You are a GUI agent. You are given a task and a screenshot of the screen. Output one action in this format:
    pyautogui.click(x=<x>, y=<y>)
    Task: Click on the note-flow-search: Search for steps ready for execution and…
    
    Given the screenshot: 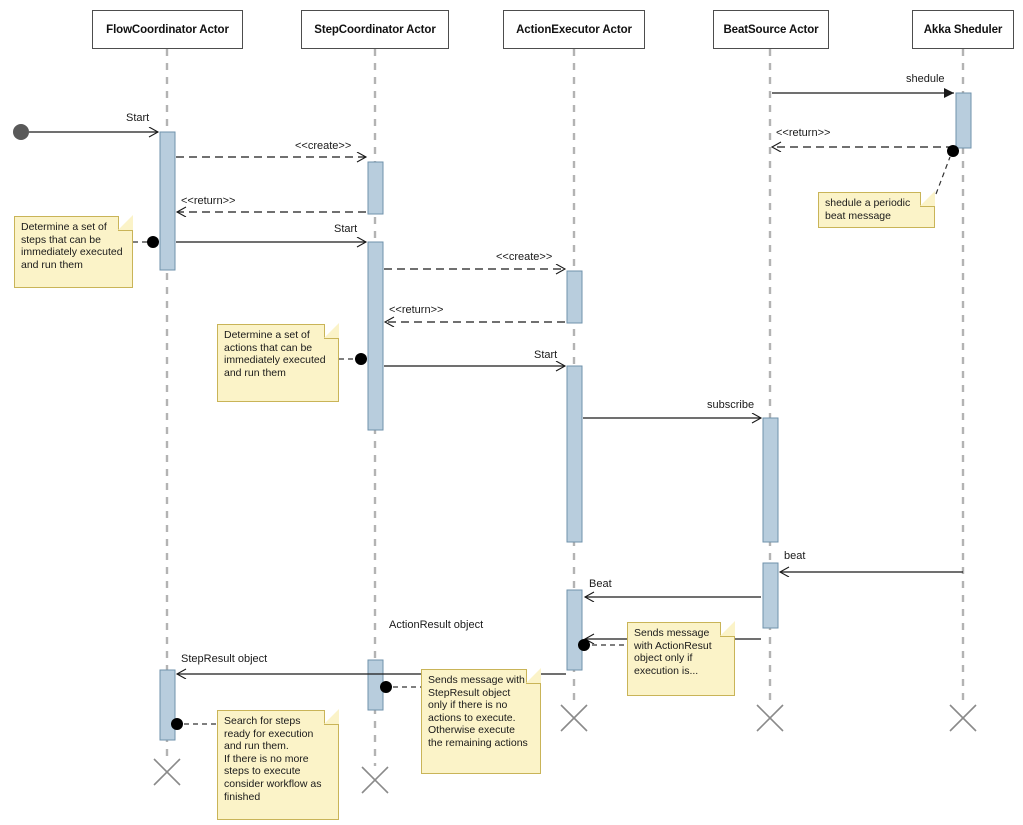 What is the action you would take?
    pyautogui.click(x=278, y=764)
    